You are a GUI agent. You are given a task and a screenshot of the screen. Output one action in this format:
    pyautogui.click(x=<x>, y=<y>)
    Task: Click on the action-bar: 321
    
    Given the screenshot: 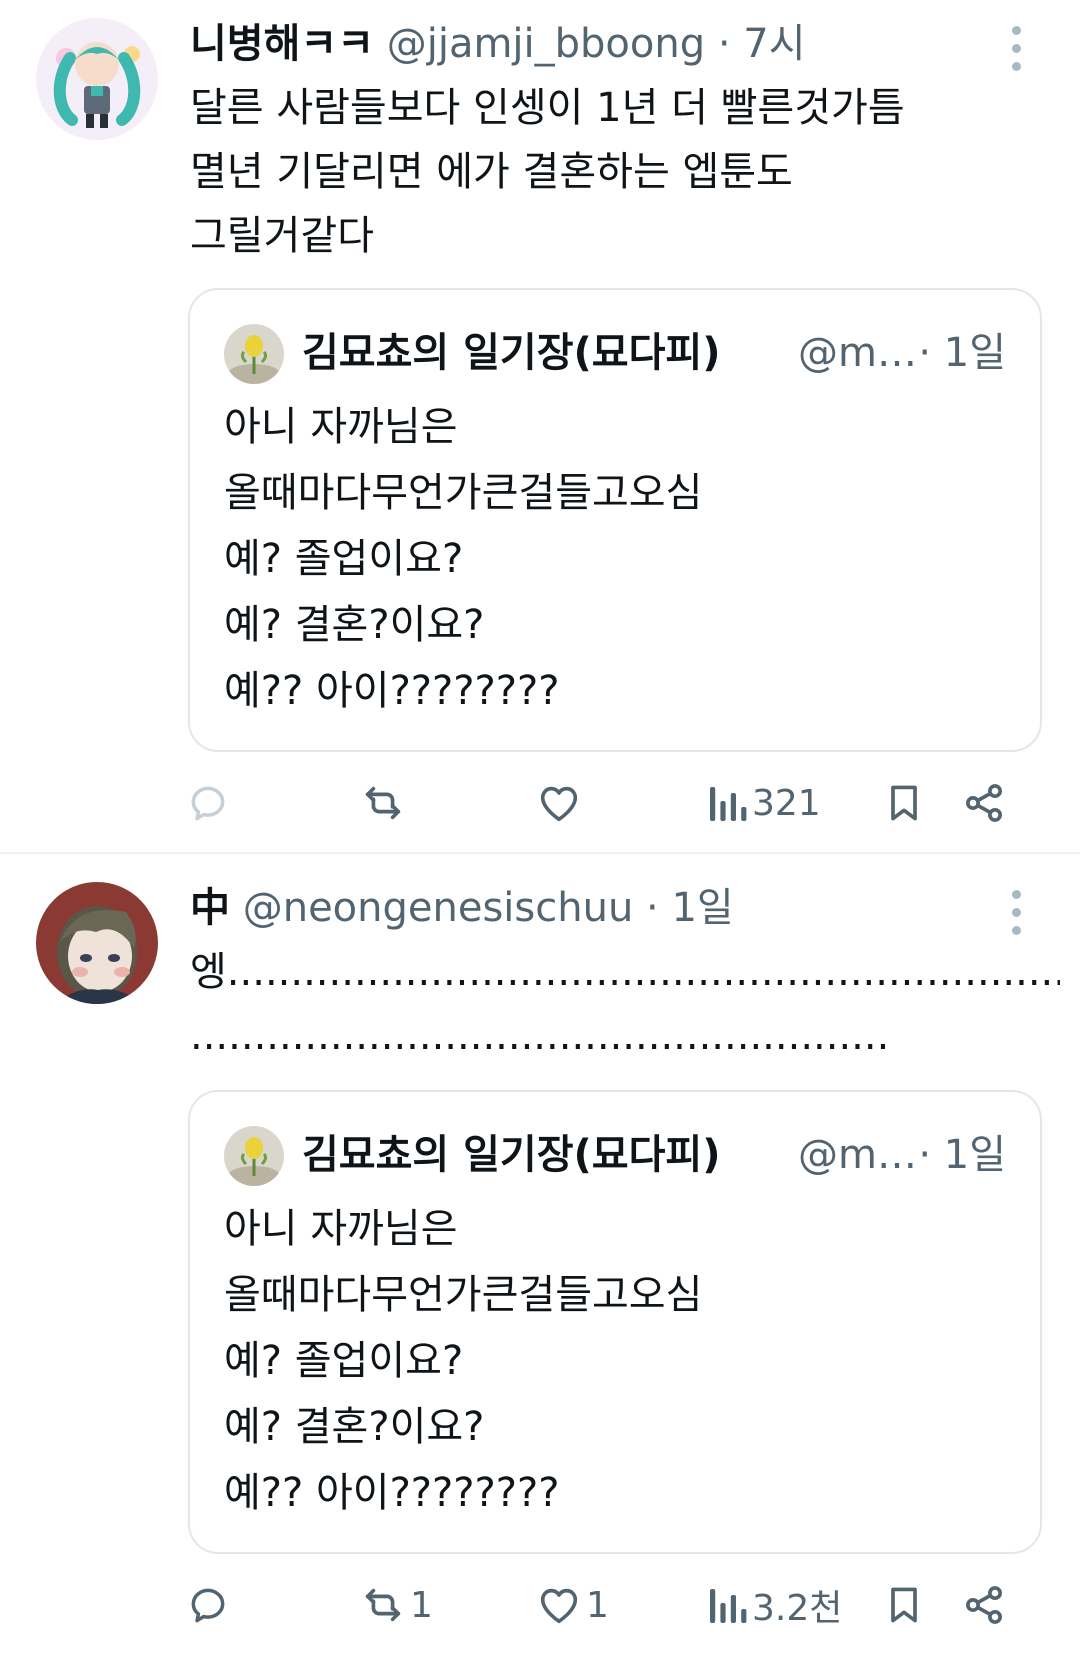 What is the action you would take?
    pyautogui.click(x=540, y=803)
    